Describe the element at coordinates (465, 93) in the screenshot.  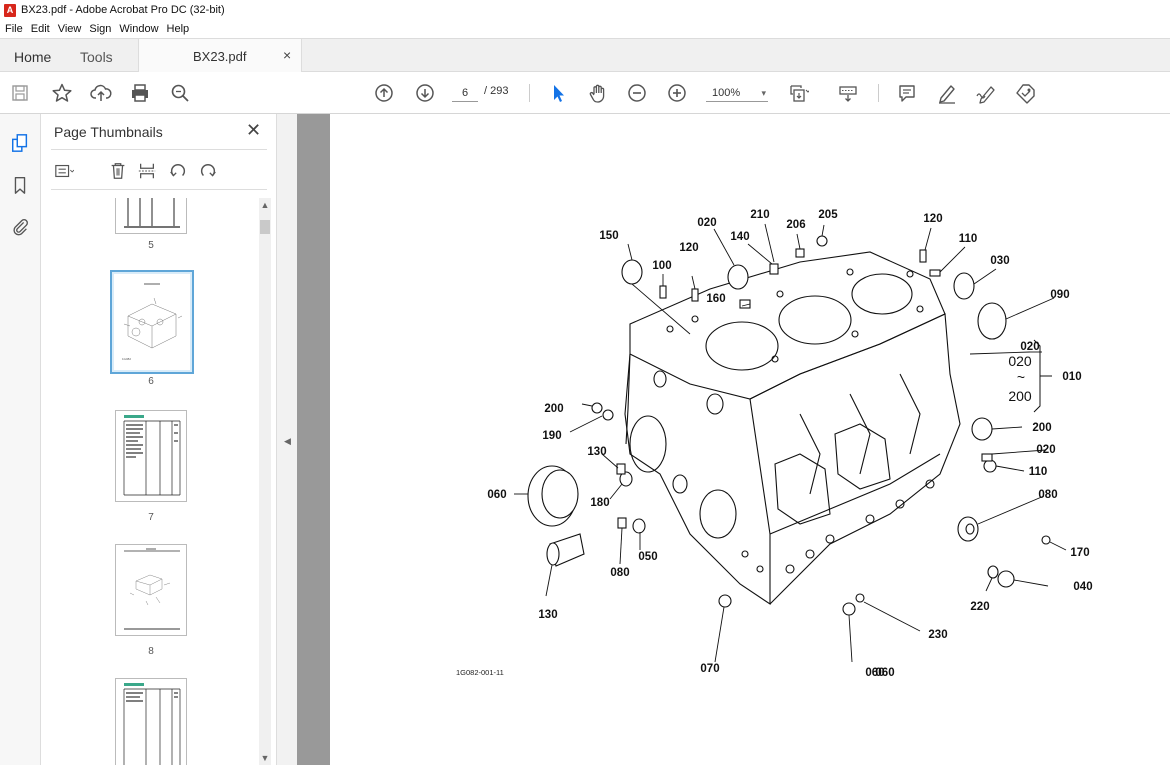
I see `page-number-input: 6` at that location.